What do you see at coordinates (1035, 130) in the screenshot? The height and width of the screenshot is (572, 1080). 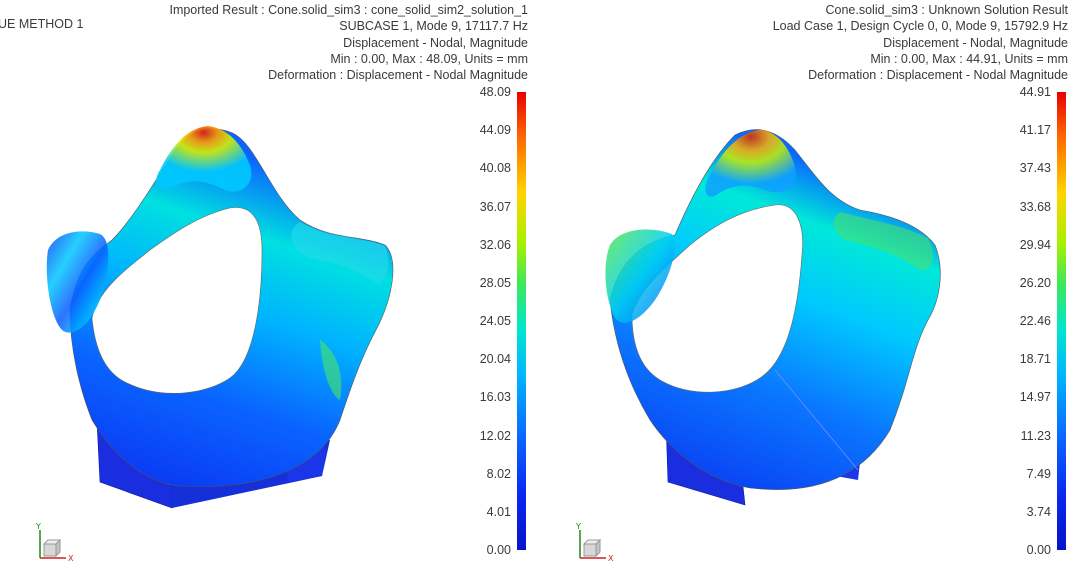 I see `legend-tick: 41.17` at bounding box center [1035, 130].